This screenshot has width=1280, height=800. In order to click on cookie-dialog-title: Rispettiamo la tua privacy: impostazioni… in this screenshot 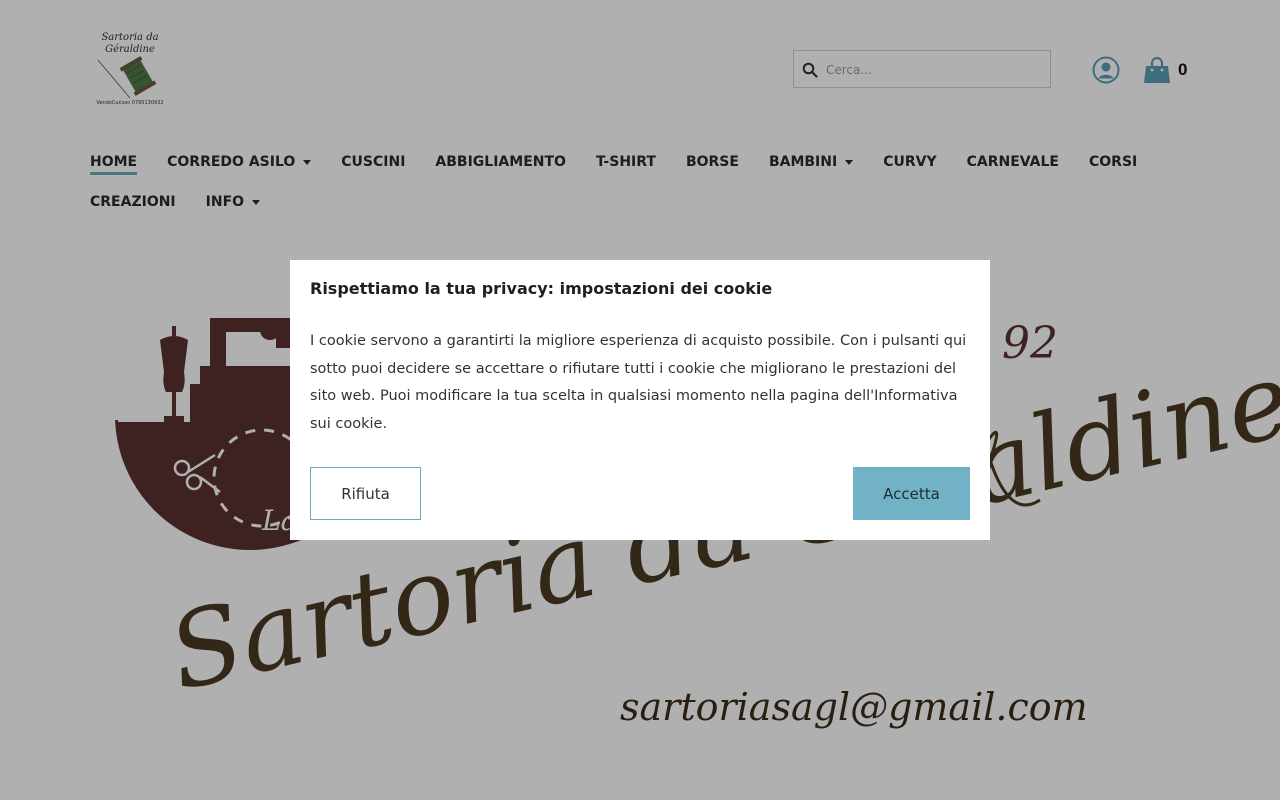, I will do `click(541, 288)`.